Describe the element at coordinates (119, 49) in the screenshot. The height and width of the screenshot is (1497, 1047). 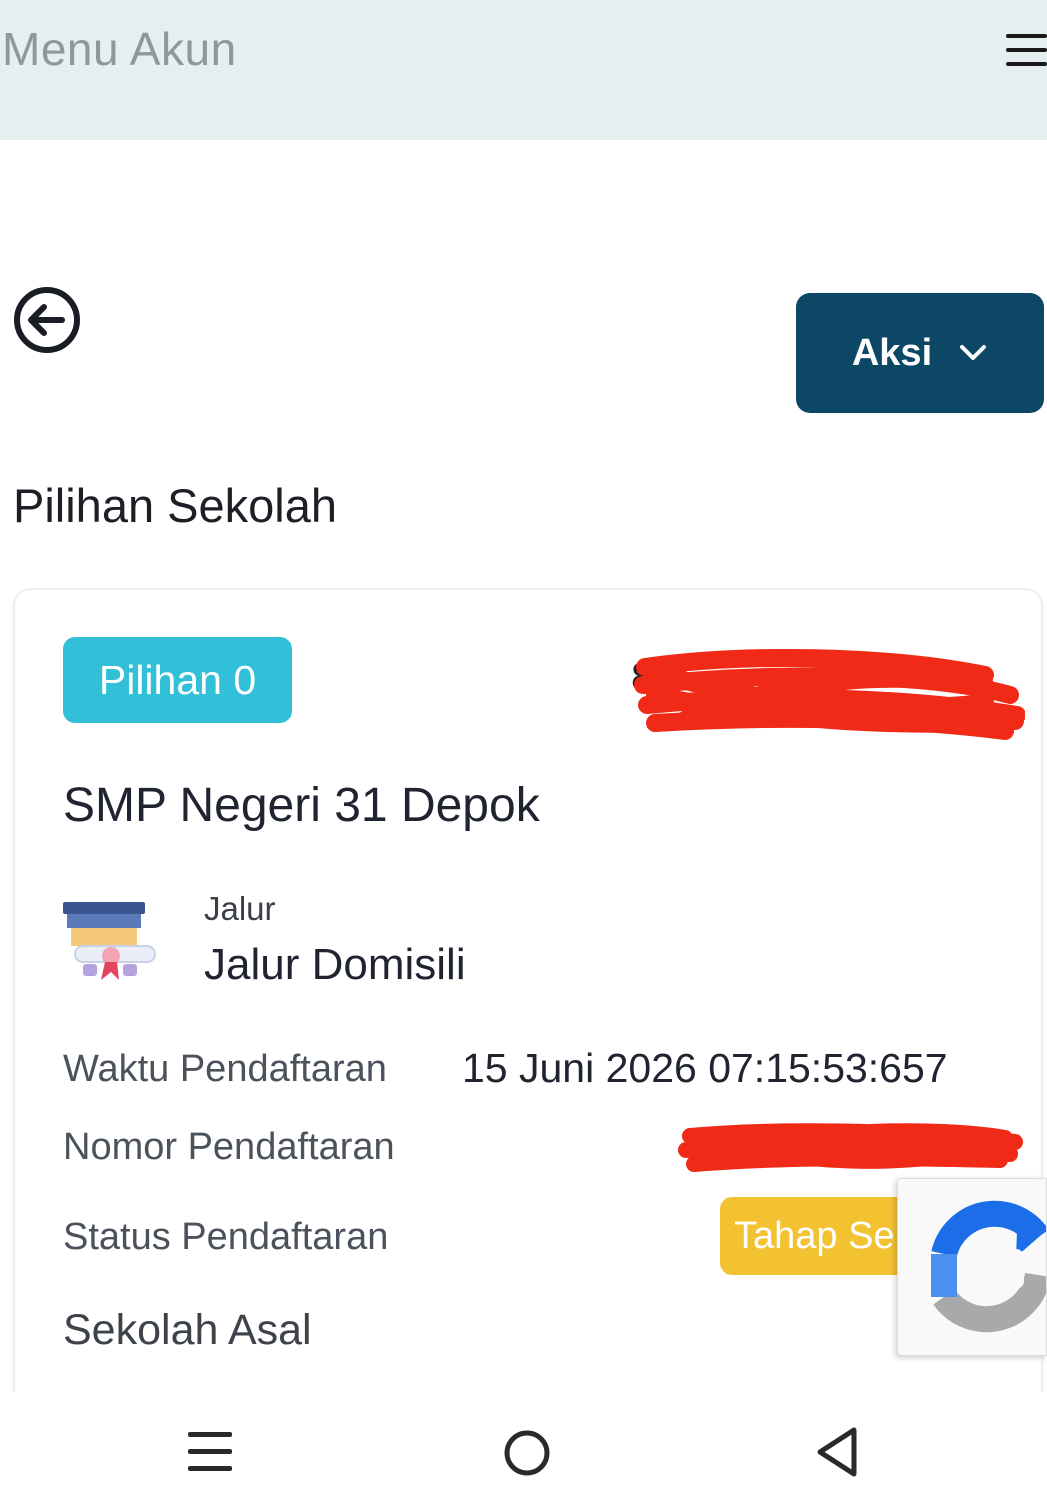
I see `header-title: Menu Akun` at that location.